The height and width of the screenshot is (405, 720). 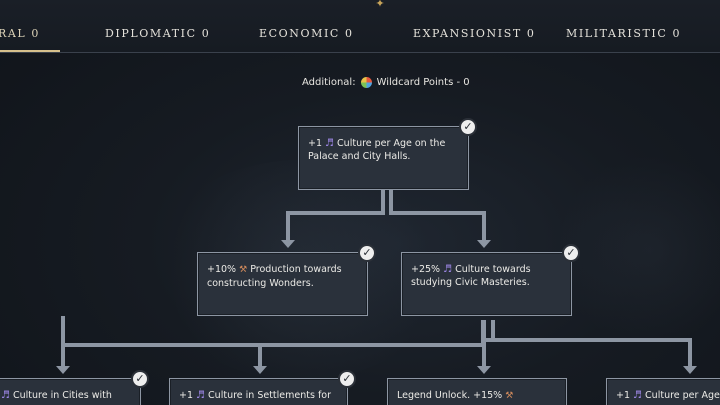 What do you see at coordinates (222, 269) in the screenshot?
I see `node-value: +10%` at bounding box center [222, 269].